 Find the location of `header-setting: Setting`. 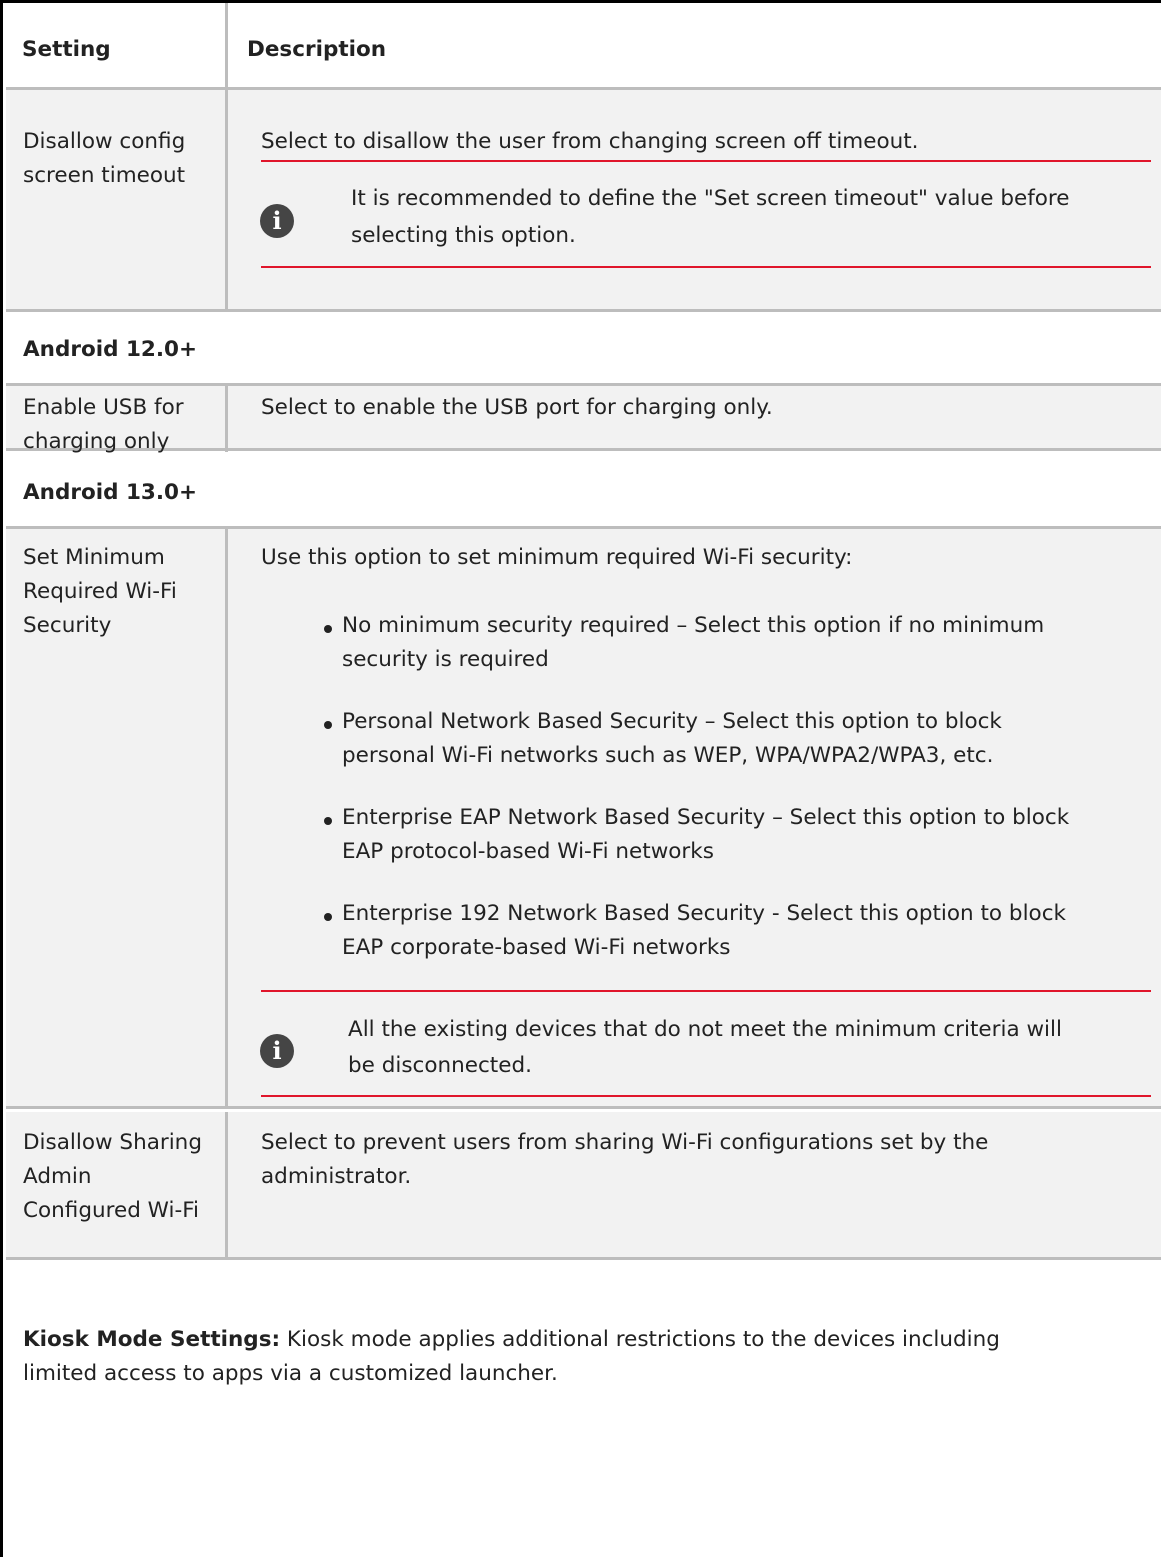

header-setting: Setting is located at coordinates (66, 49).